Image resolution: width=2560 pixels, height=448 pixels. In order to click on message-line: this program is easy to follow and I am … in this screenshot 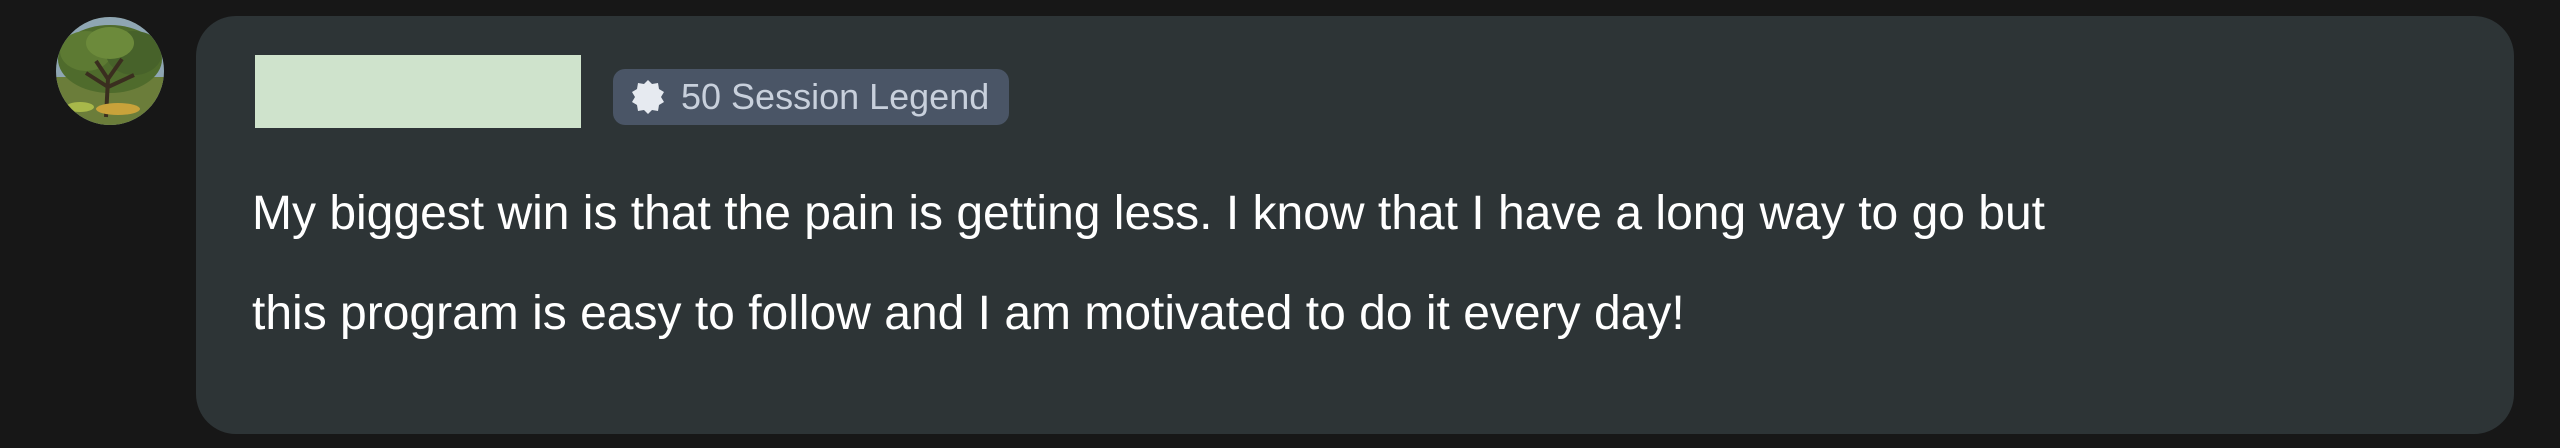, I will do `click(968, 313)`.